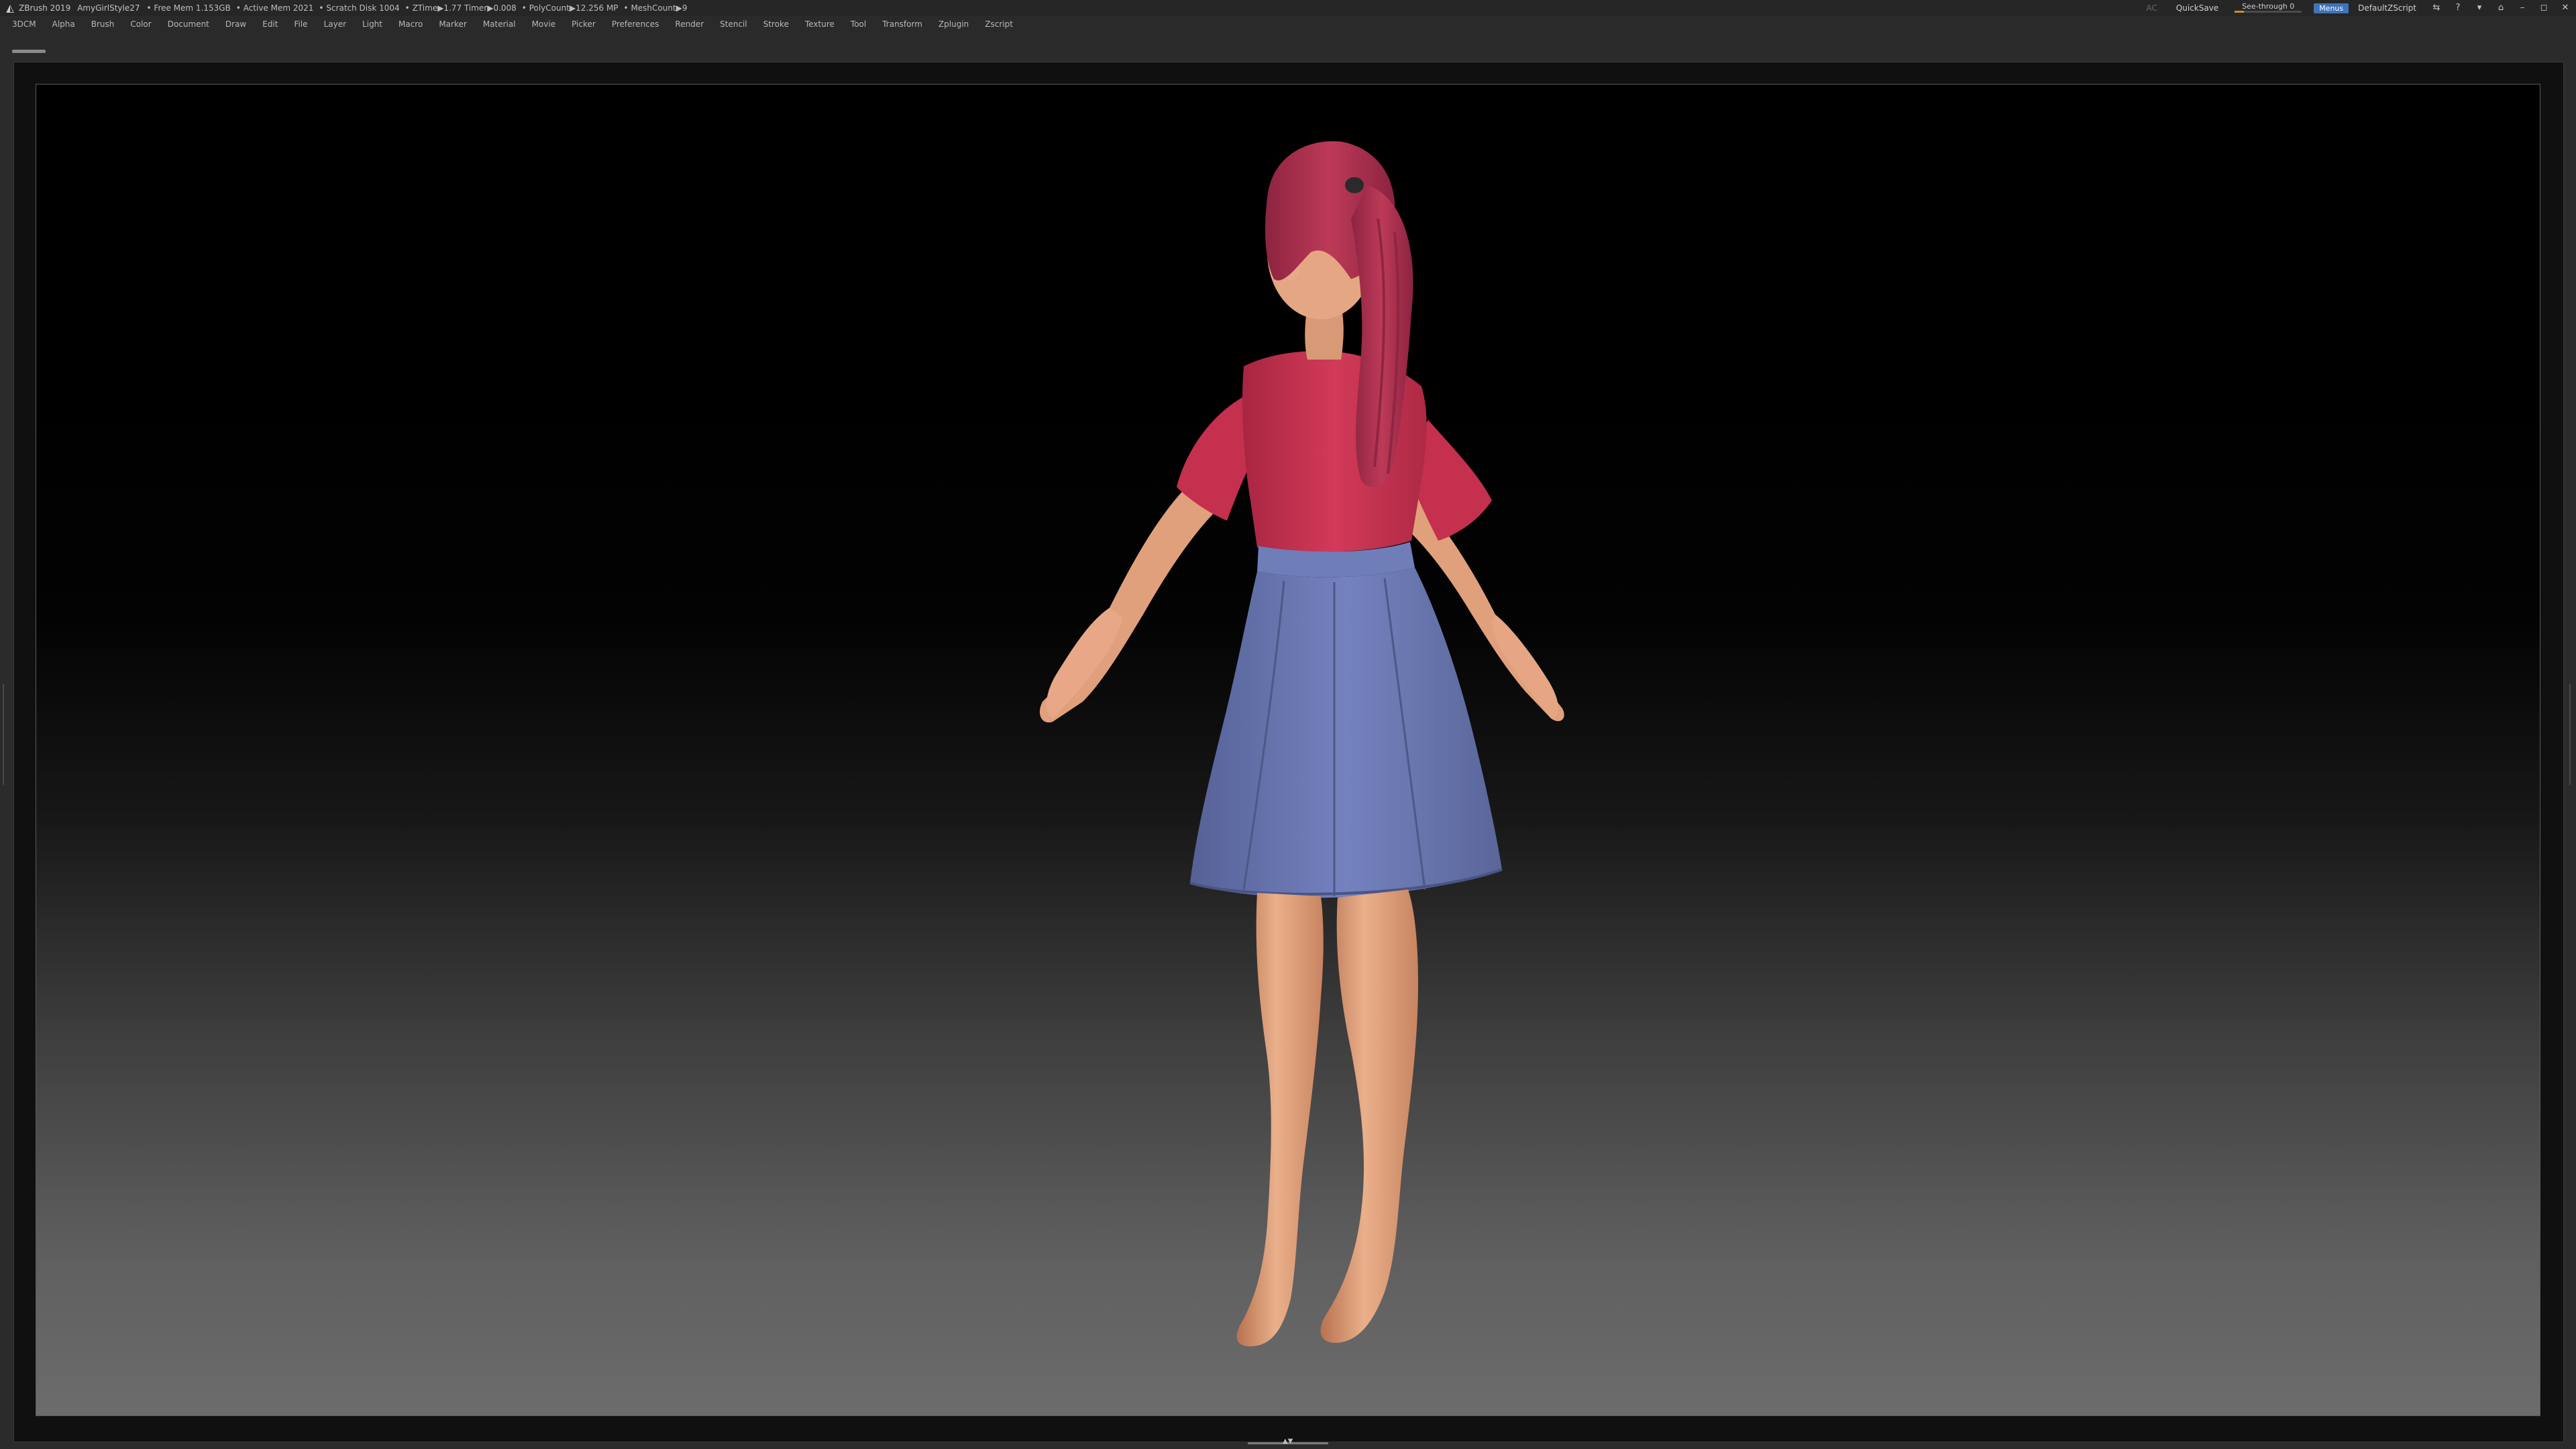 Image resolution: width=2576 pixels, height=1449 pixels. Describe the element at coordinates (902, 24) in the screenshot. I see `menu-transform: Transform` at that location.